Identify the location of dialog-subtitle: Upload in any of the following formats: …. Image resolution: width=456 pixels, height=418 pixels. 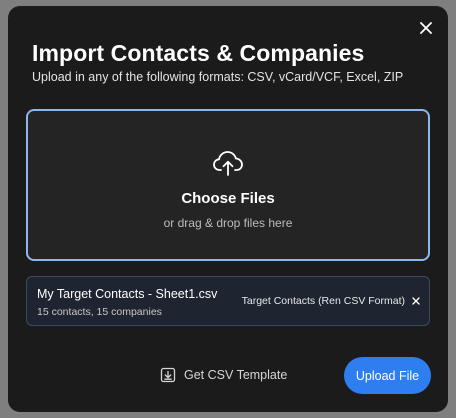
(218, 77).